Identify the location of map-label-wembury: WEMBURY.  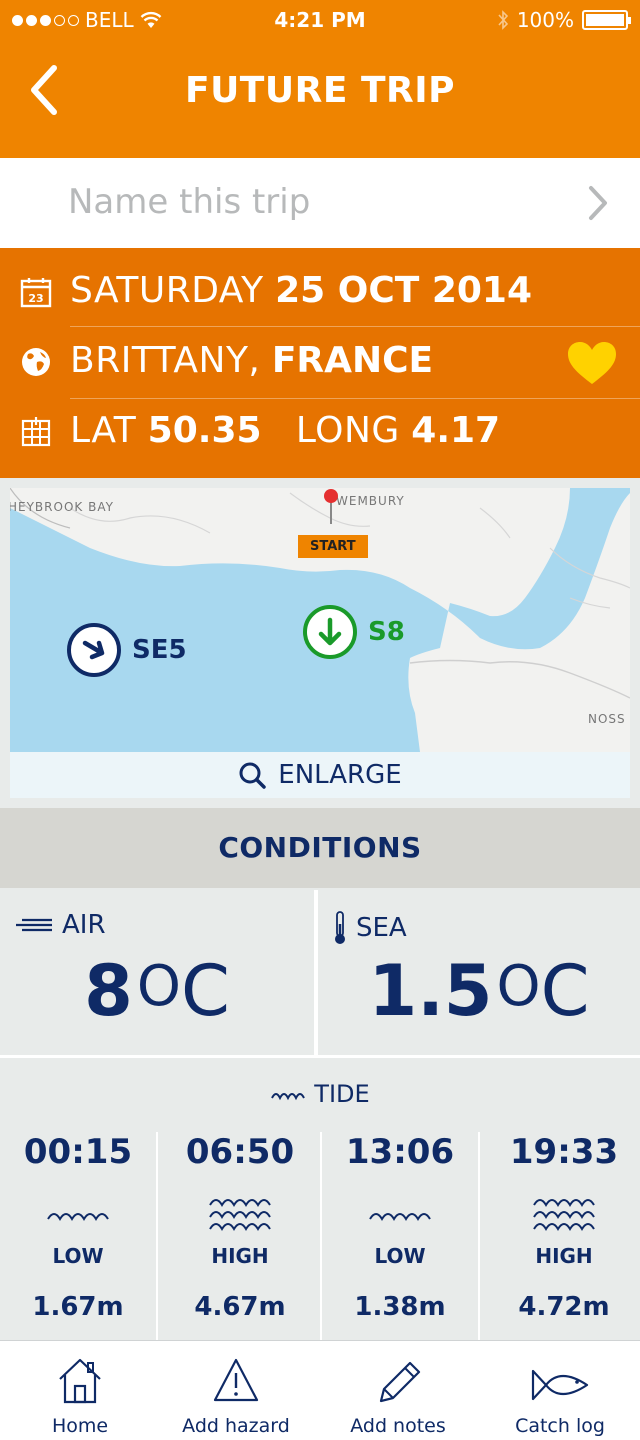
(370, 501).